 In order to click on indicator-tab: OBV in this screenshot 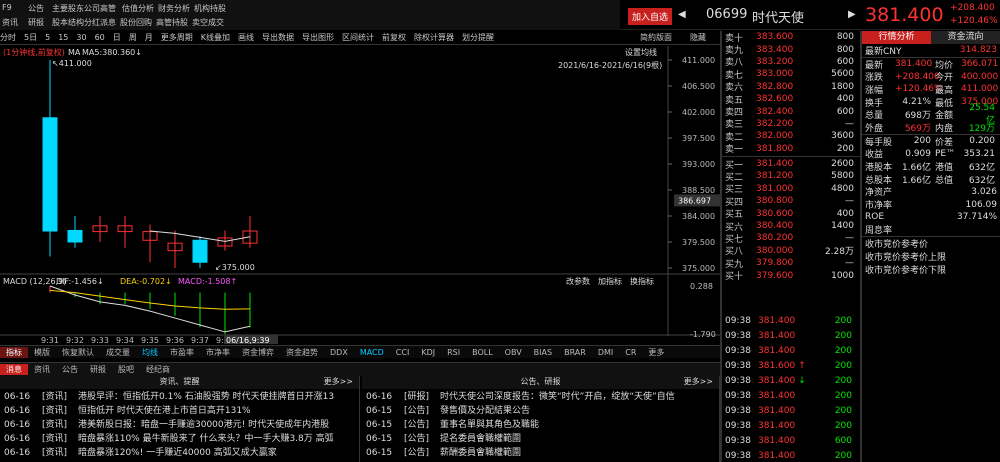, I will do `click(513, 352)`.